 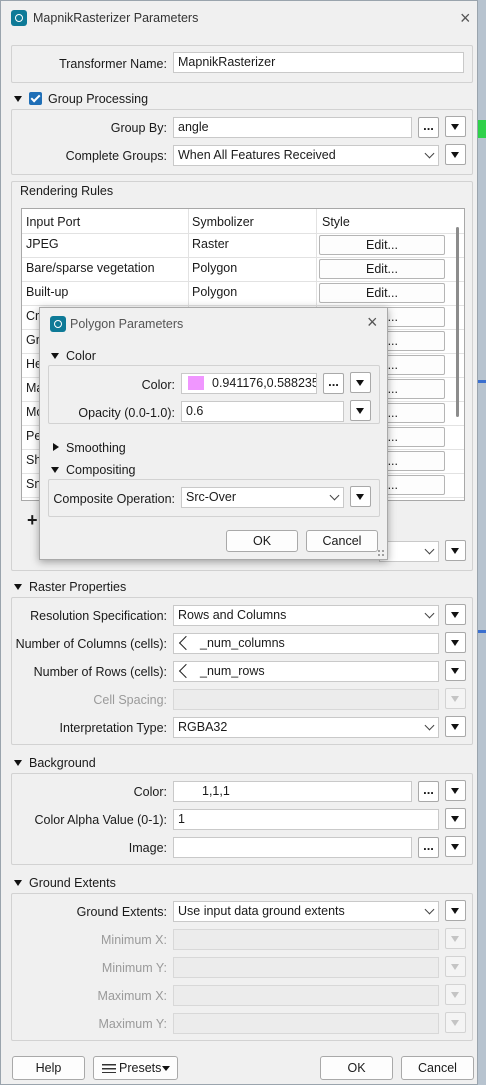 What do you see at coordinates (292, 127) in the screenshot?
I see `group-by-input: angle` at bounding box center [292, 127].